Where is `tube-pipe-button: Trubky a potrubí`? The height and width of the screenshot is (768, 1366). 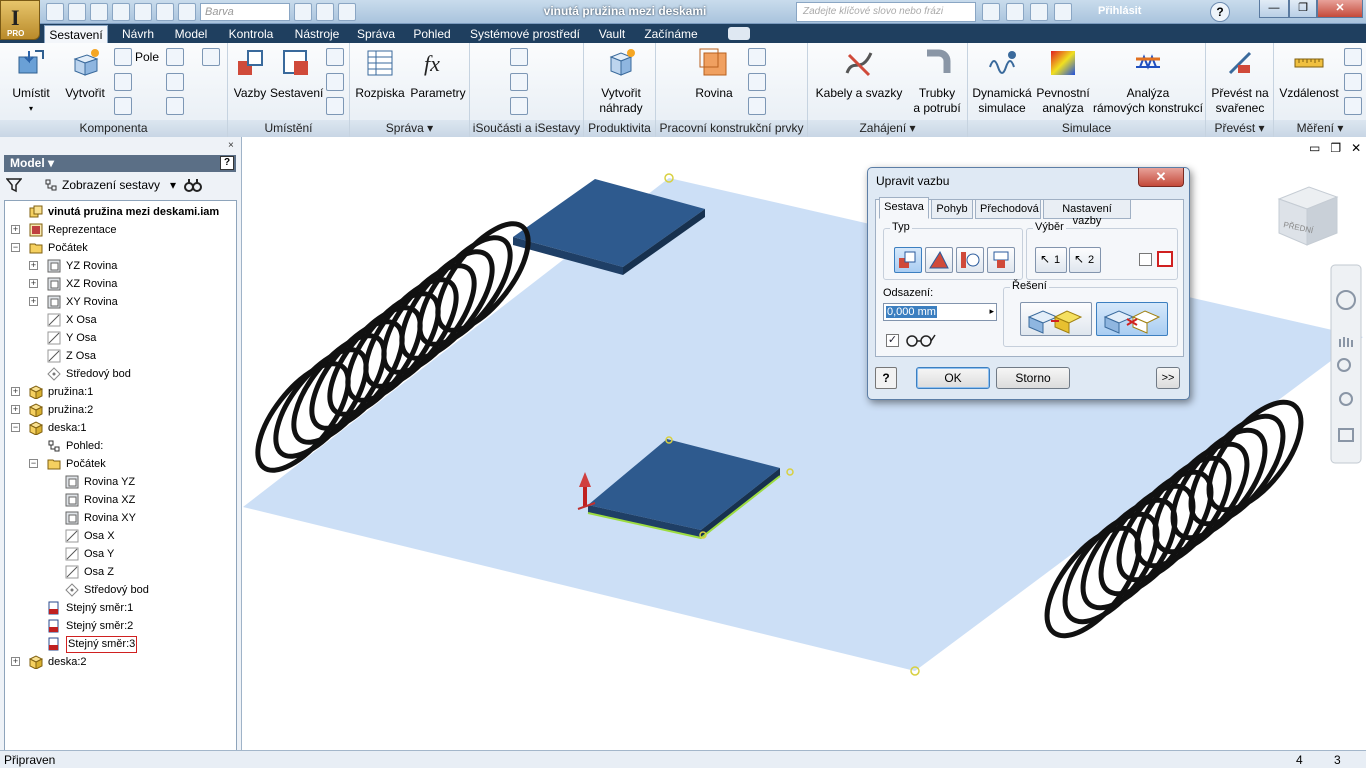
tube-pipe-button: Trubky a potrubí is located at coordinates (937, 81).